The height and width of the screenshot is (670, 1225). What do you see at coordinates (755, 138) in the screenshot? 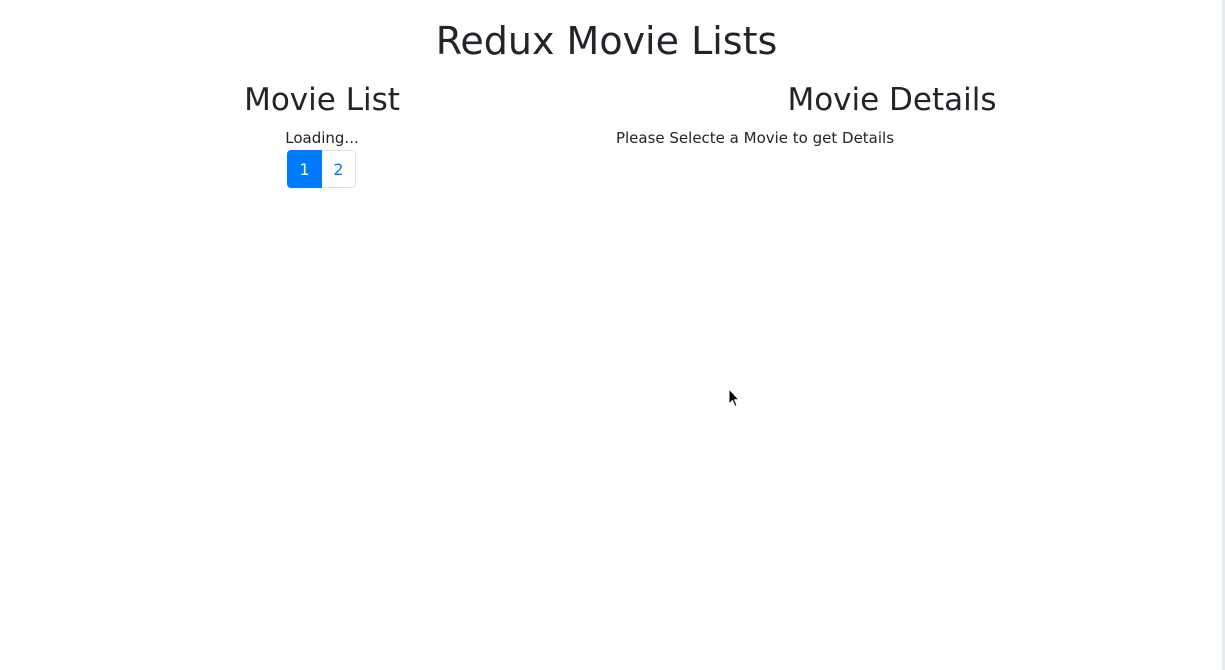
I see `details-placeholder: Please Selecte a Movie to get Details` at bounding box center [755, 138].